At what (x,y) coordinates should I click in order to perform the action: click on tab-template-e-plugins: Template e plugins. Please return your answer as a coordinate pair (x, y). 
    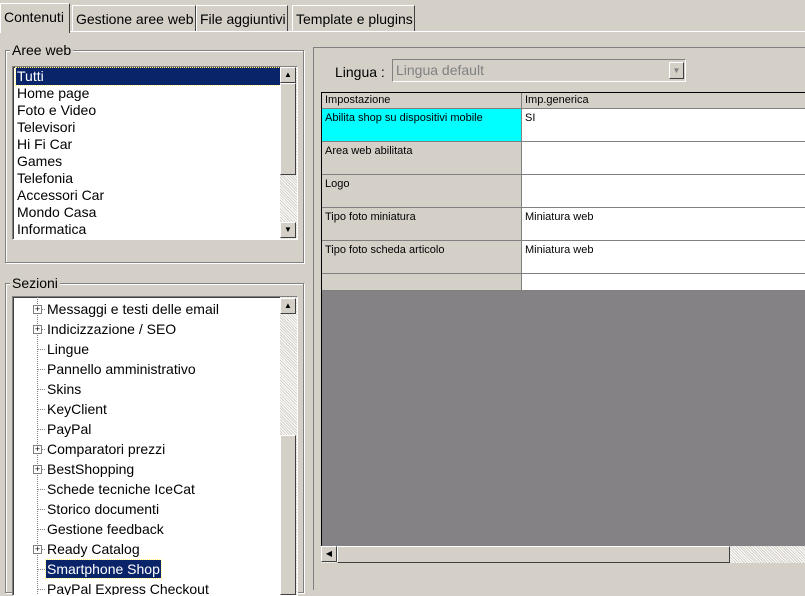
    Looking at the image, I should click on (353, 18).